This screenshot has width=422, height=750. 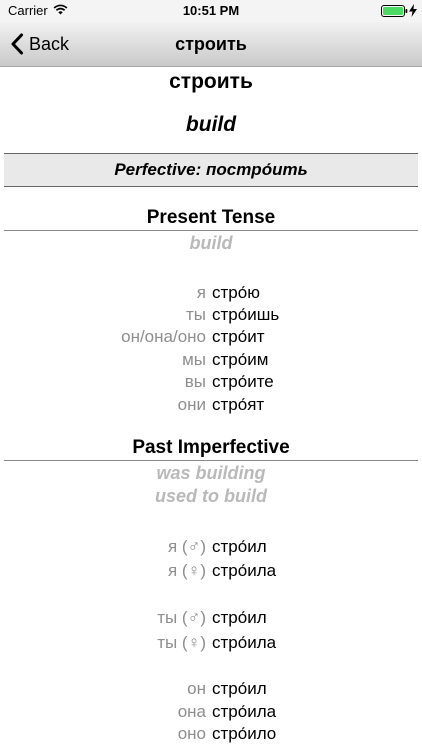 I want to click on pronoun-label: они, so click(x=191, y=404).